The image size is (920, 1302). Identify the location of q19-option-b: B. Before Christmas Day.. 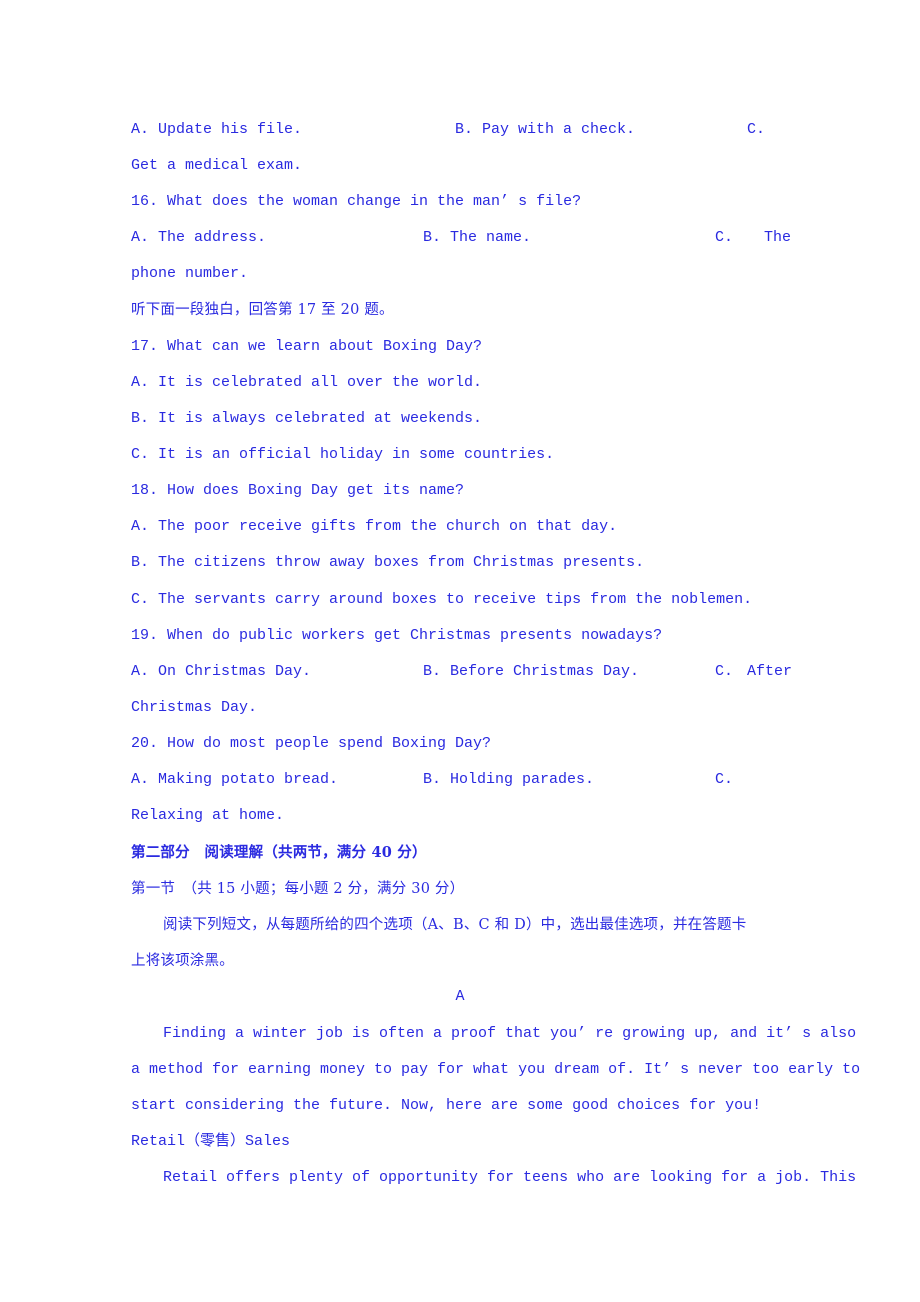
(531, 671).